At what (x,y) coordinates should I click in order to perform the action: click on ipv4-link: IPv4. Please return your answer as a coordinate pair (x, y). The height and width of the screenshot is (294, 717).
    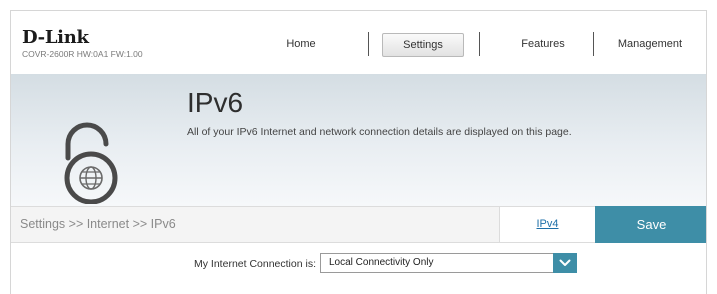
    Looking at the image, I should click on (547, 224).